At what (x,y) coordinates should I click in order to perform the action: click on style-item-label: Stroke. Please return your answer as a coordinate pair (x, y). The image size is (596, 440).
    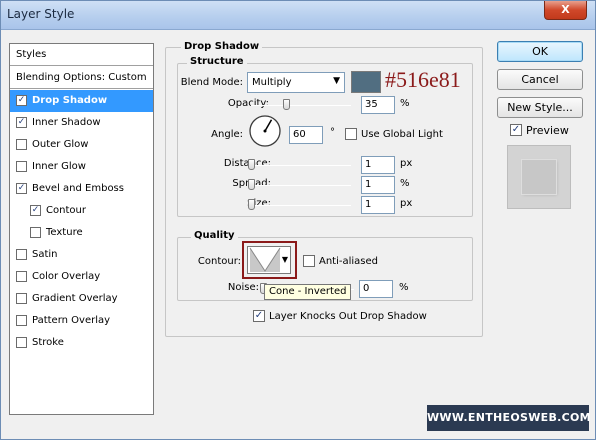
    Looking at the image, I should click on (48, 342).